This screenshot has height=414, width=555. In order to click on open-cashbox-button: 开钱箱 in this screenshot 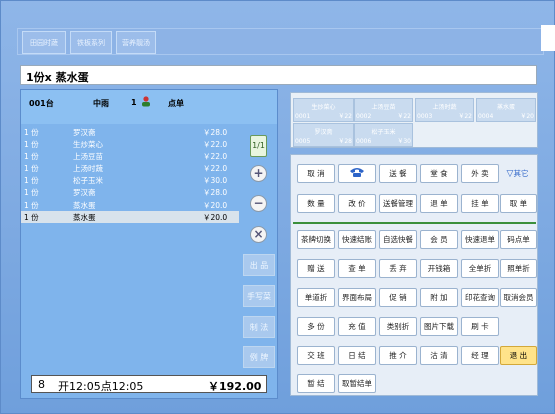, I will do `click(439, 268)`.